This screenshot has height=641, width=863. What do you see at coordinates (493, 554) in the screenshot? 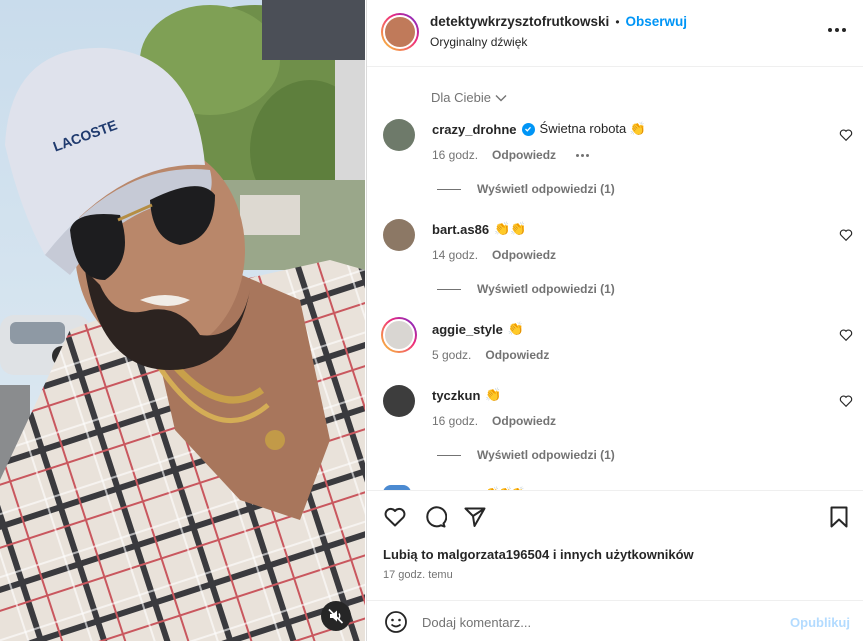
I see `likes-user-link: malgorzata196504` at bounding box center [493, 554].